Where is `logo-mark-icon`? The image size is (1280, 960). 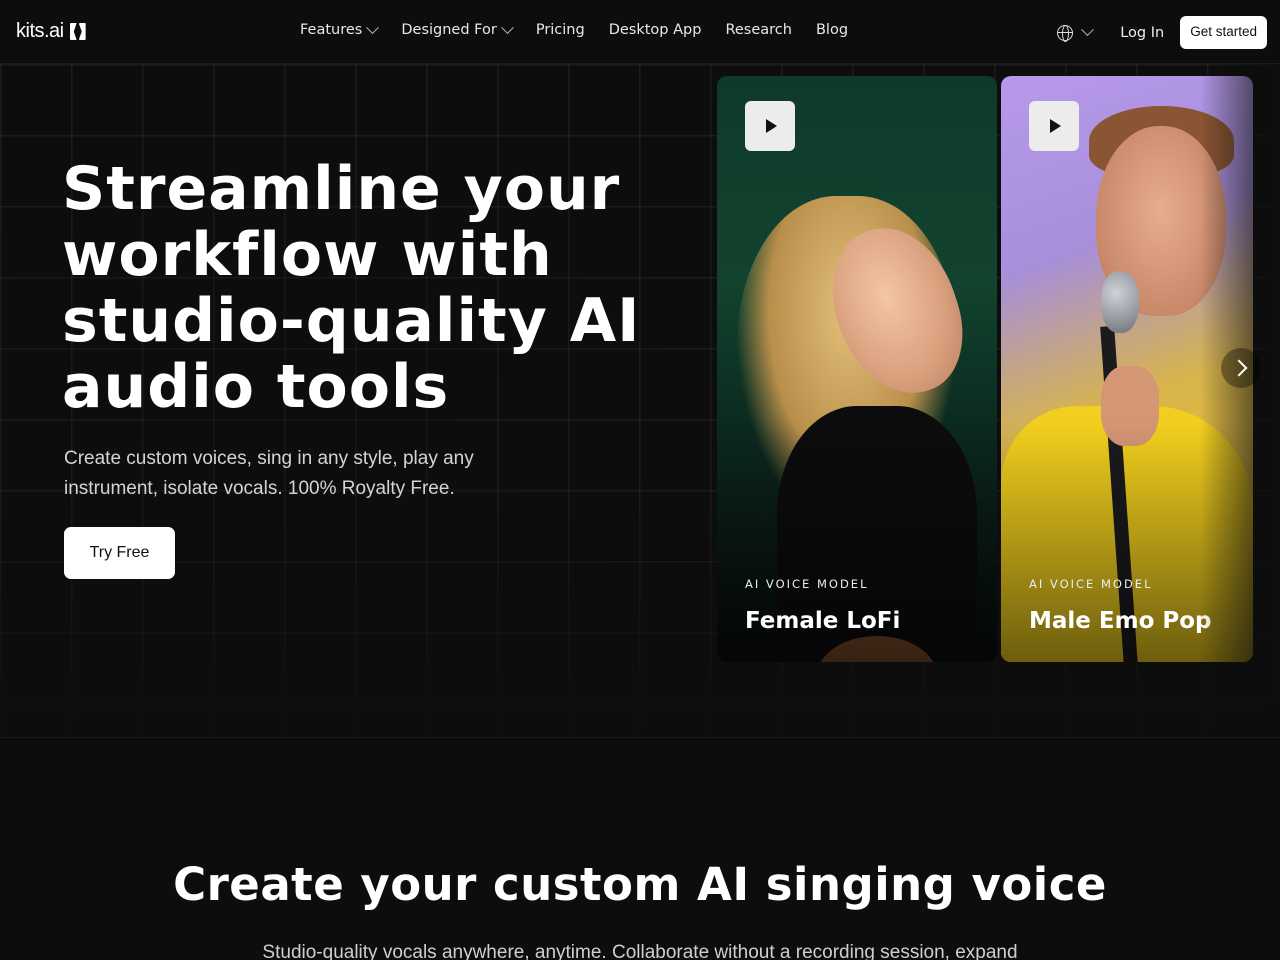
logo-mark-icon is located at coordinates (78, 31).